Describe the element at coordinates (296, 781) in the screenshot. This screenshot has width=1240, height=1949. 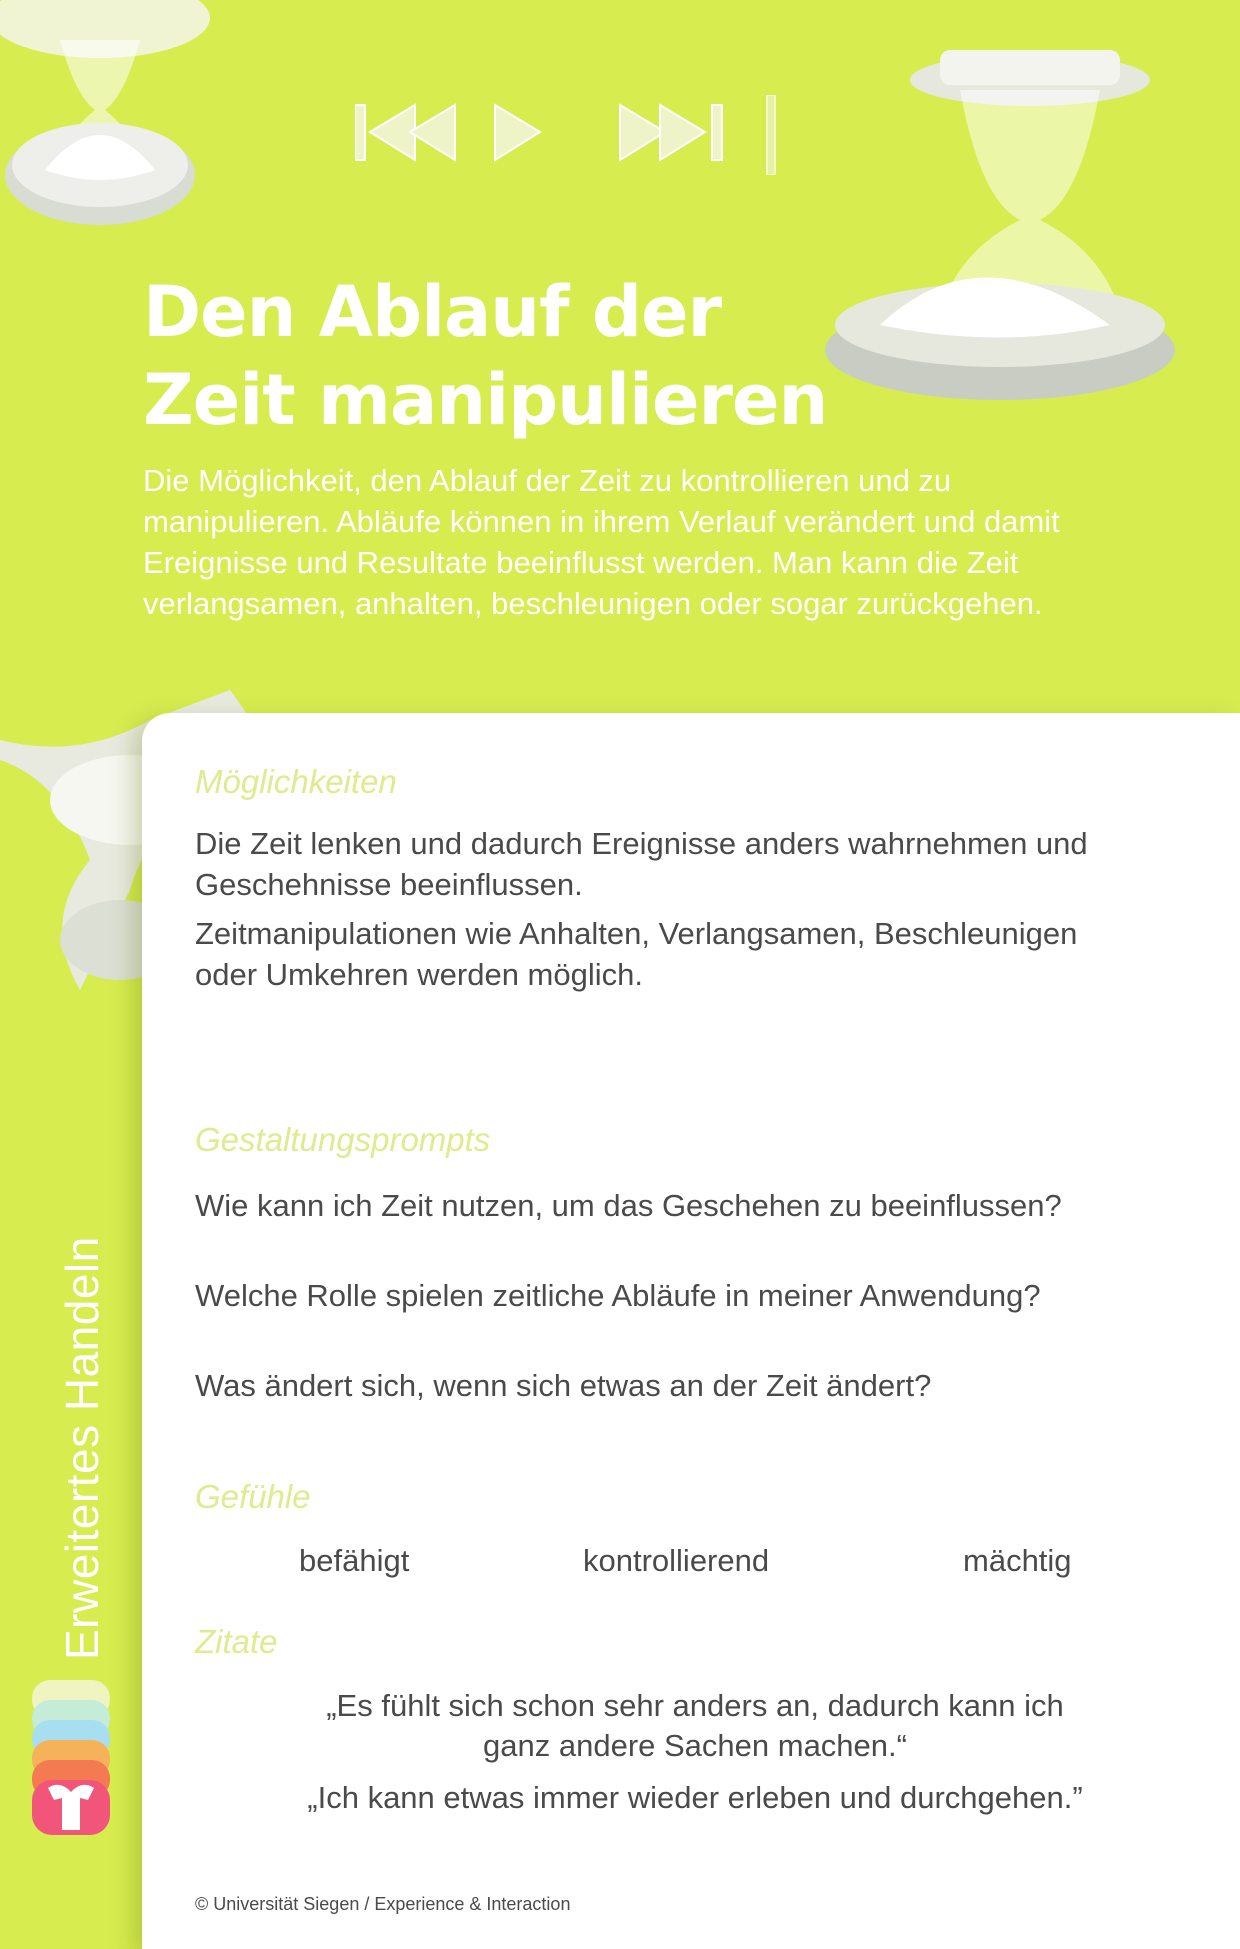
I see `section-heading-moeglichkeiten: Möglichkeiten` at that location.